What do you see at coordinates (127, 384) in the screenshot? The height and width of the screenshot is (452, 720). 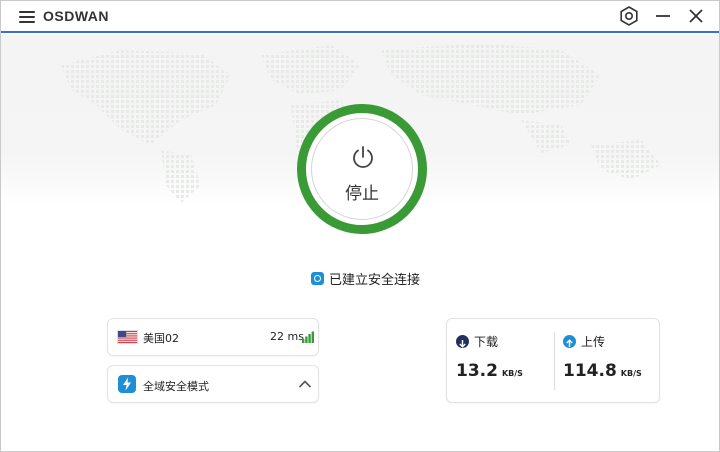 I see `lightning-icon` at bounding box center [127, 384].